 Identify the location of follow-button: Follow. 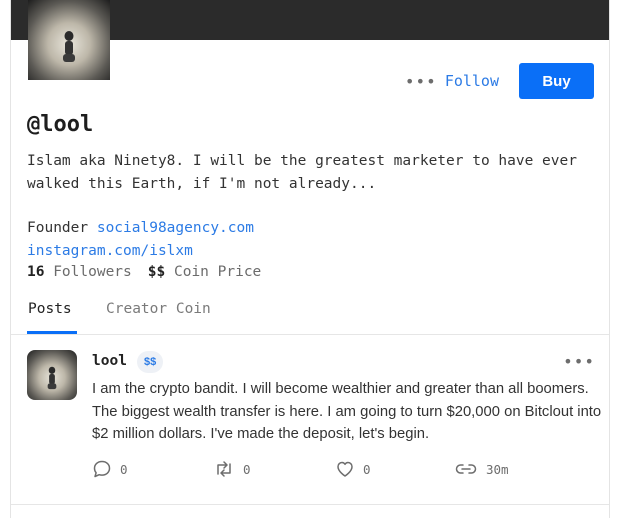
(472, 81).